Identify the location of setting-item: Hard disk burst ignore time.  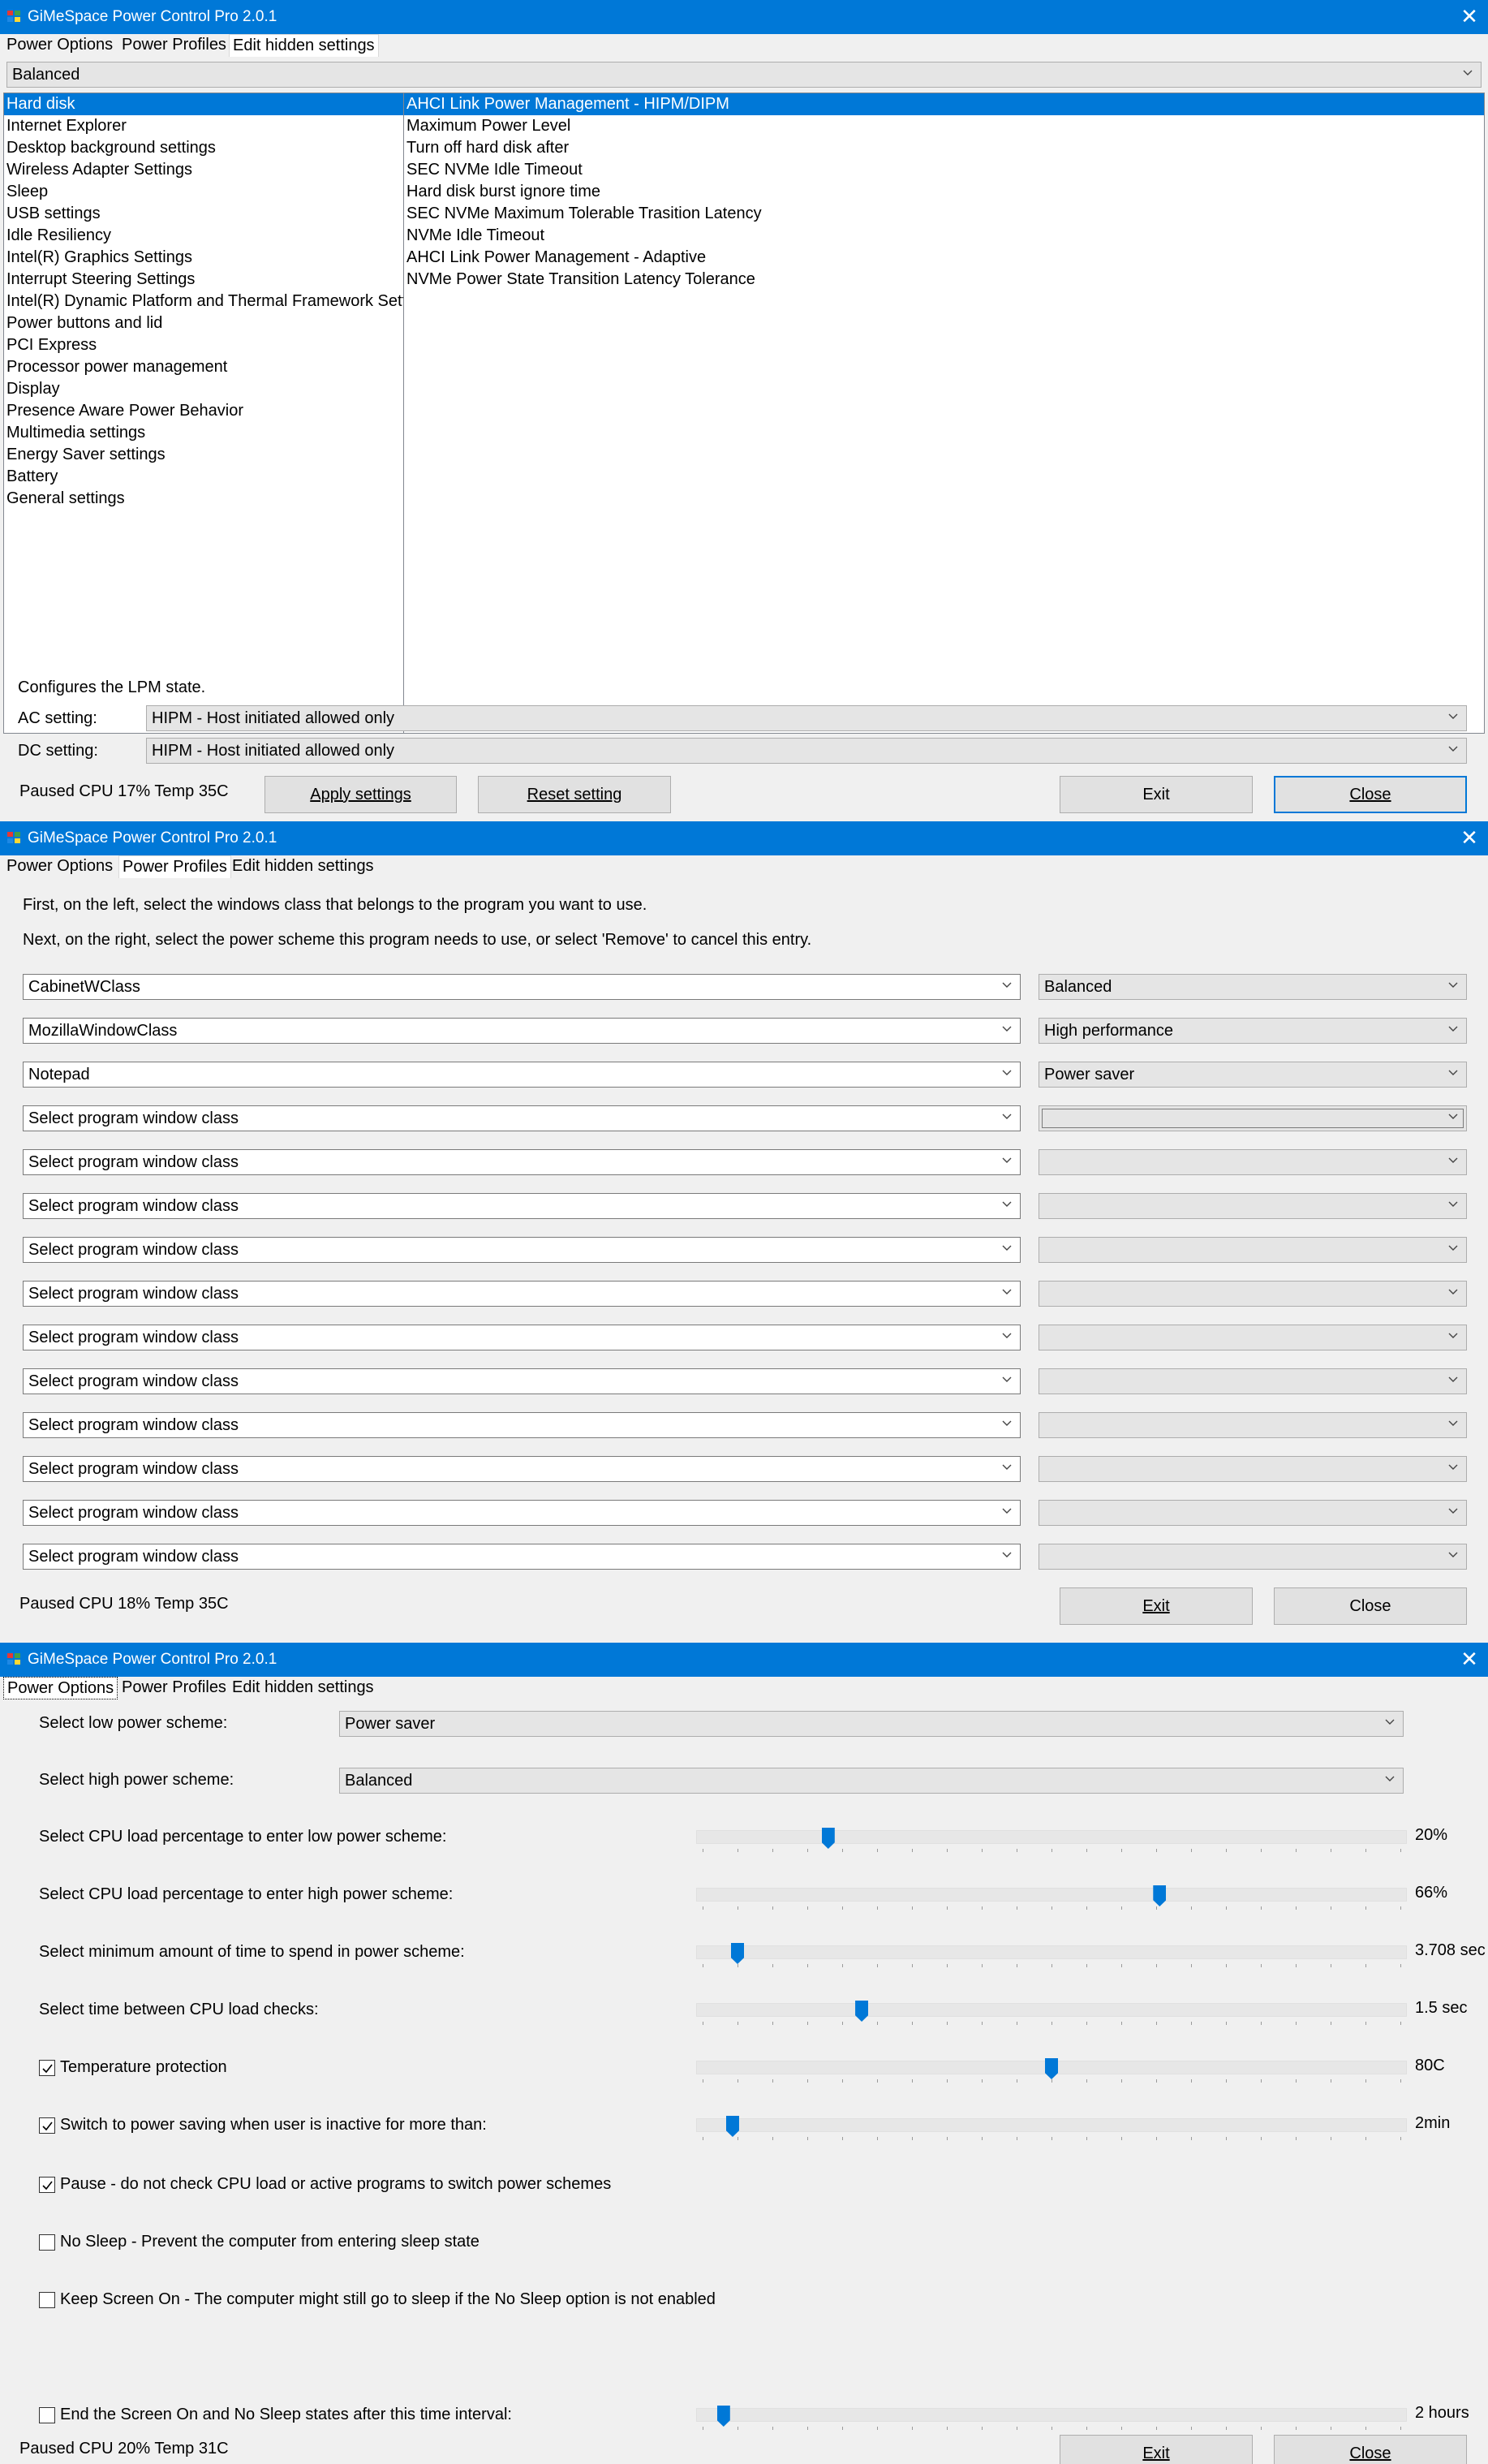
(944, 192).